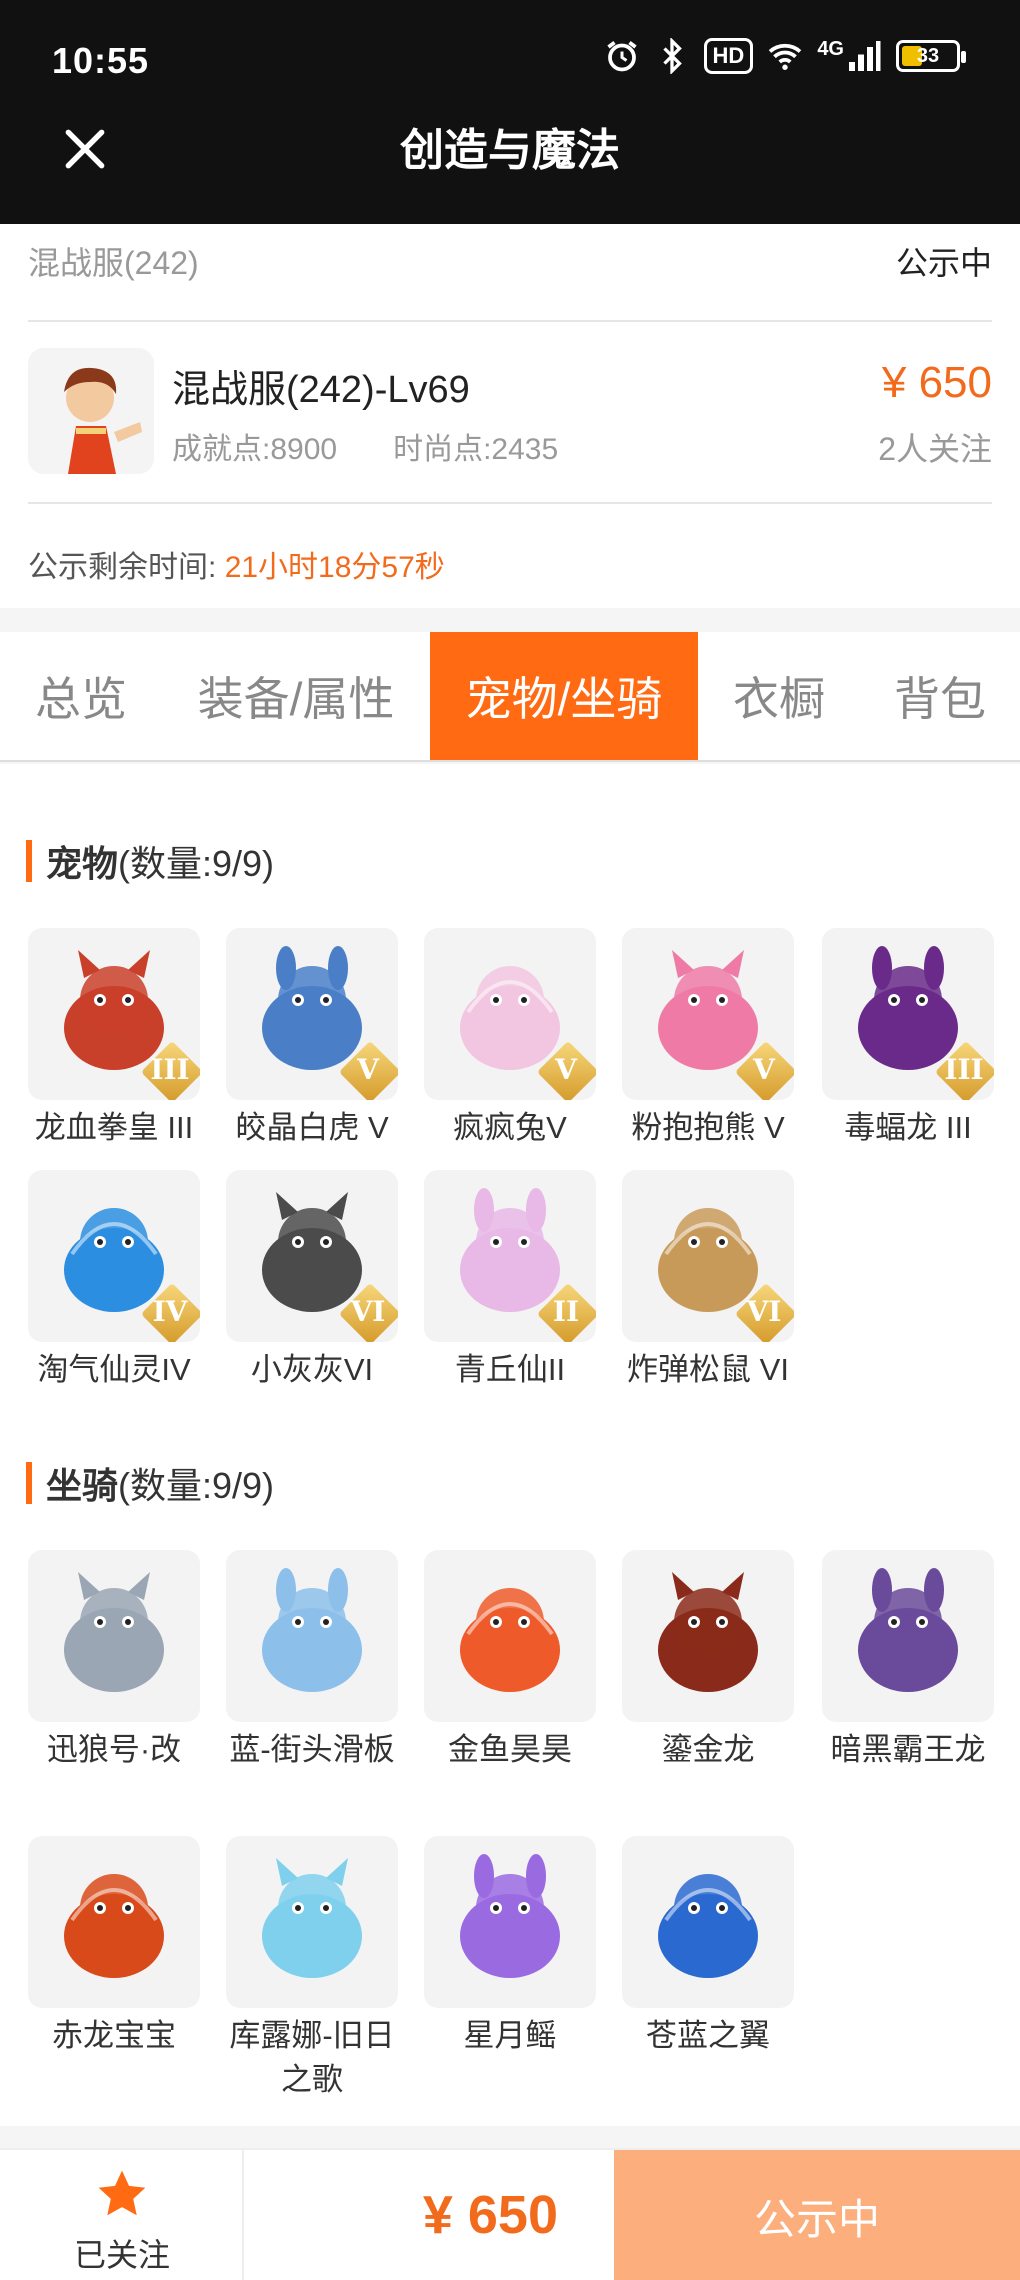  I want to click on star-icon, so click(122, 2193).